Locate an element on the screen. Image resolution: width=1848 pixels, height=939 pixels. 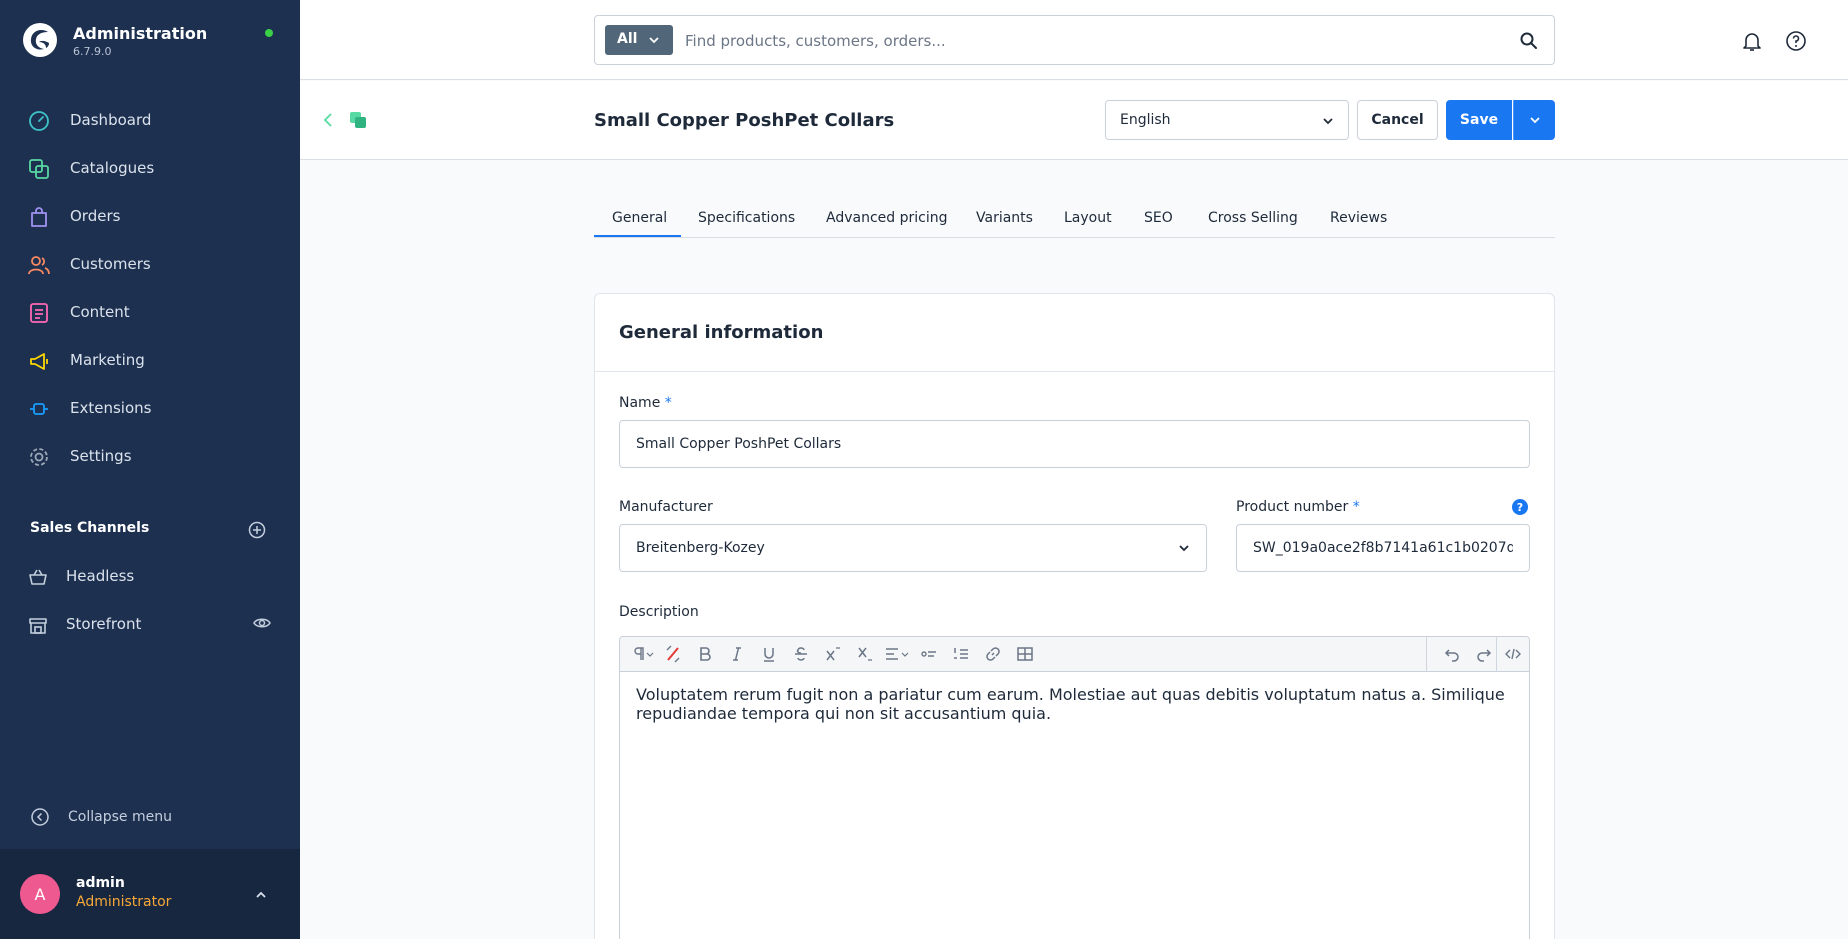
description-label: Description is located at coordinates (659, 612).